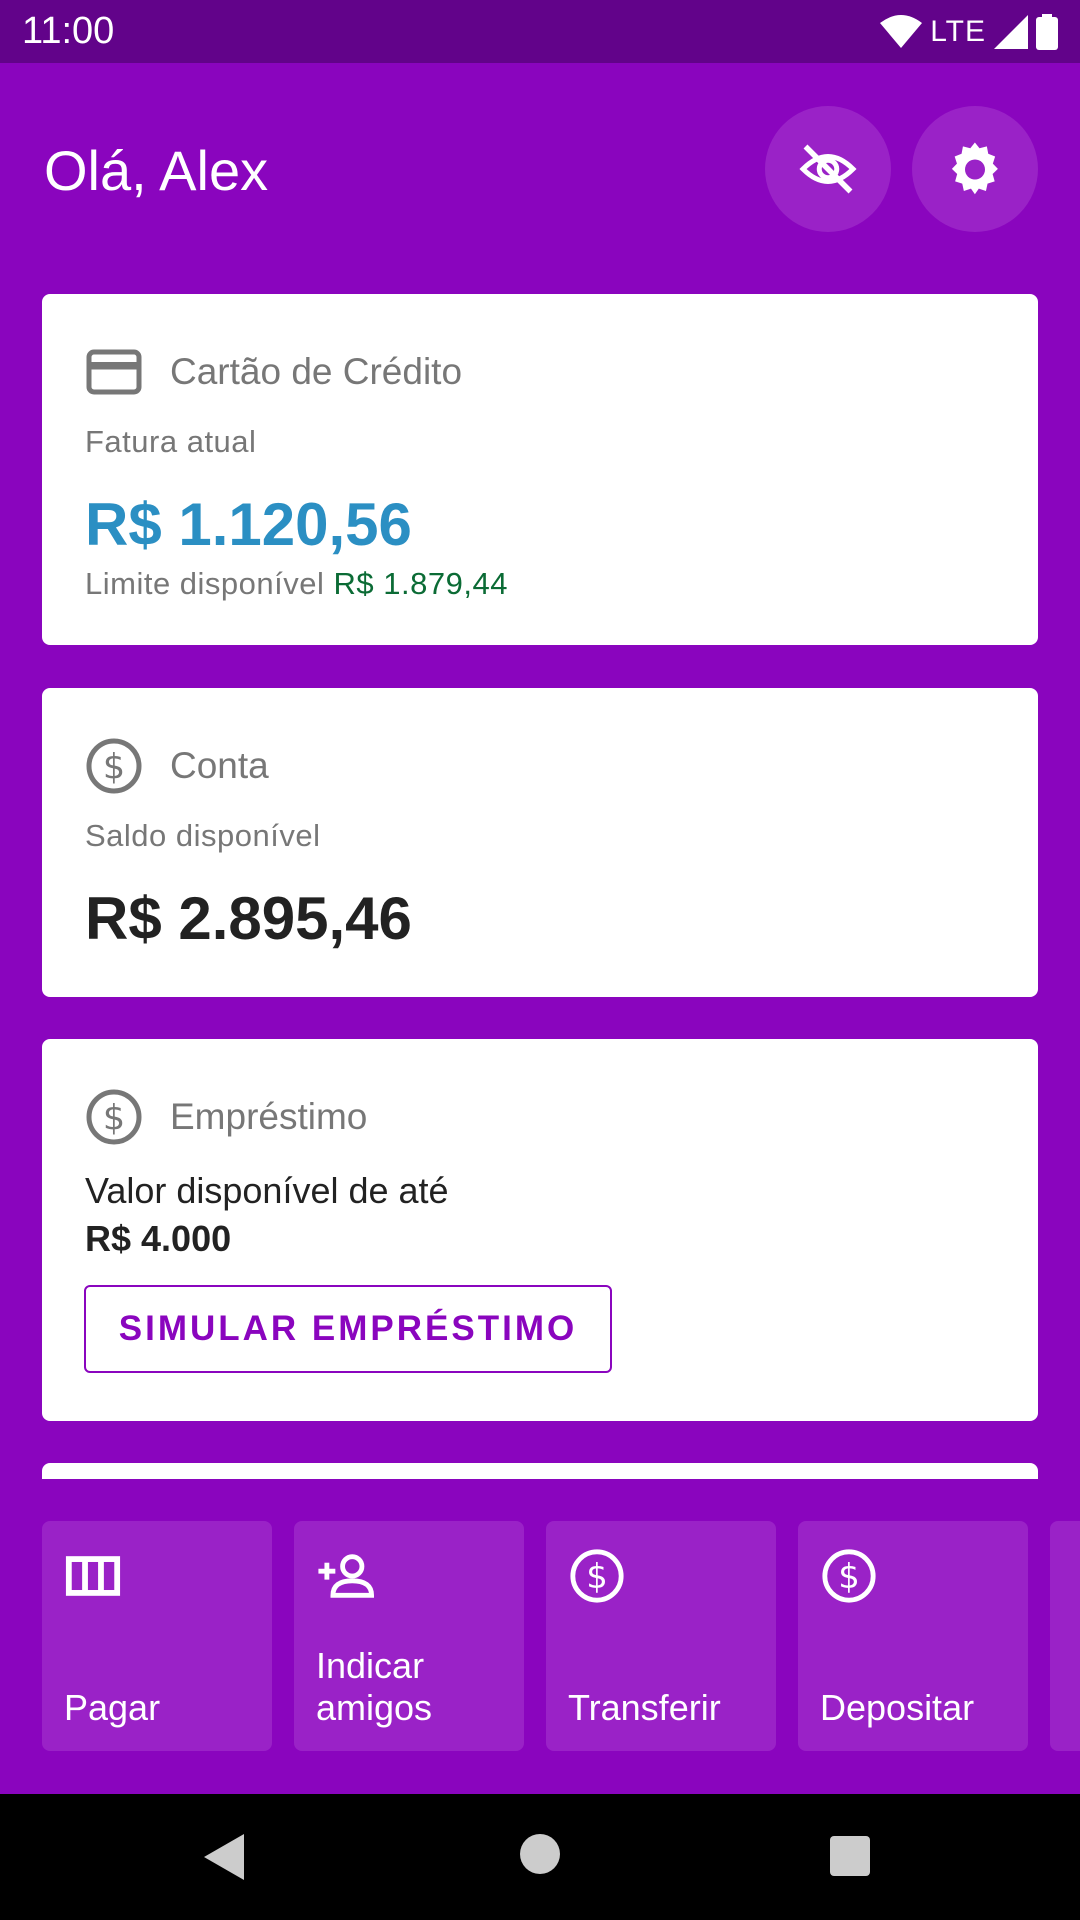 This screenshot has width=1080, height=1920. Describe the element at coordinates (267, 1190) in the screenshot. I see `loan-description: Valor disponível de até` at that location.